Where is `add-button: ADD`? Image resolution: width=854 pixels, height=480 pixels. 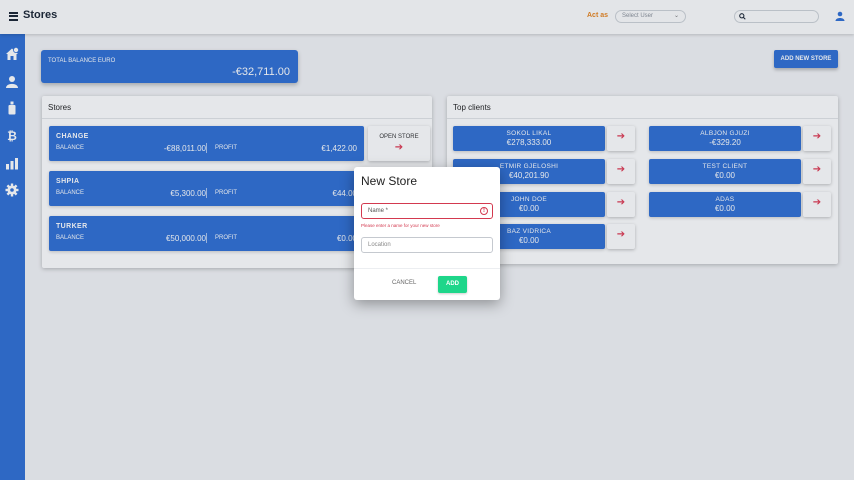 add-button: ADD is located at coordinates (452, 284).